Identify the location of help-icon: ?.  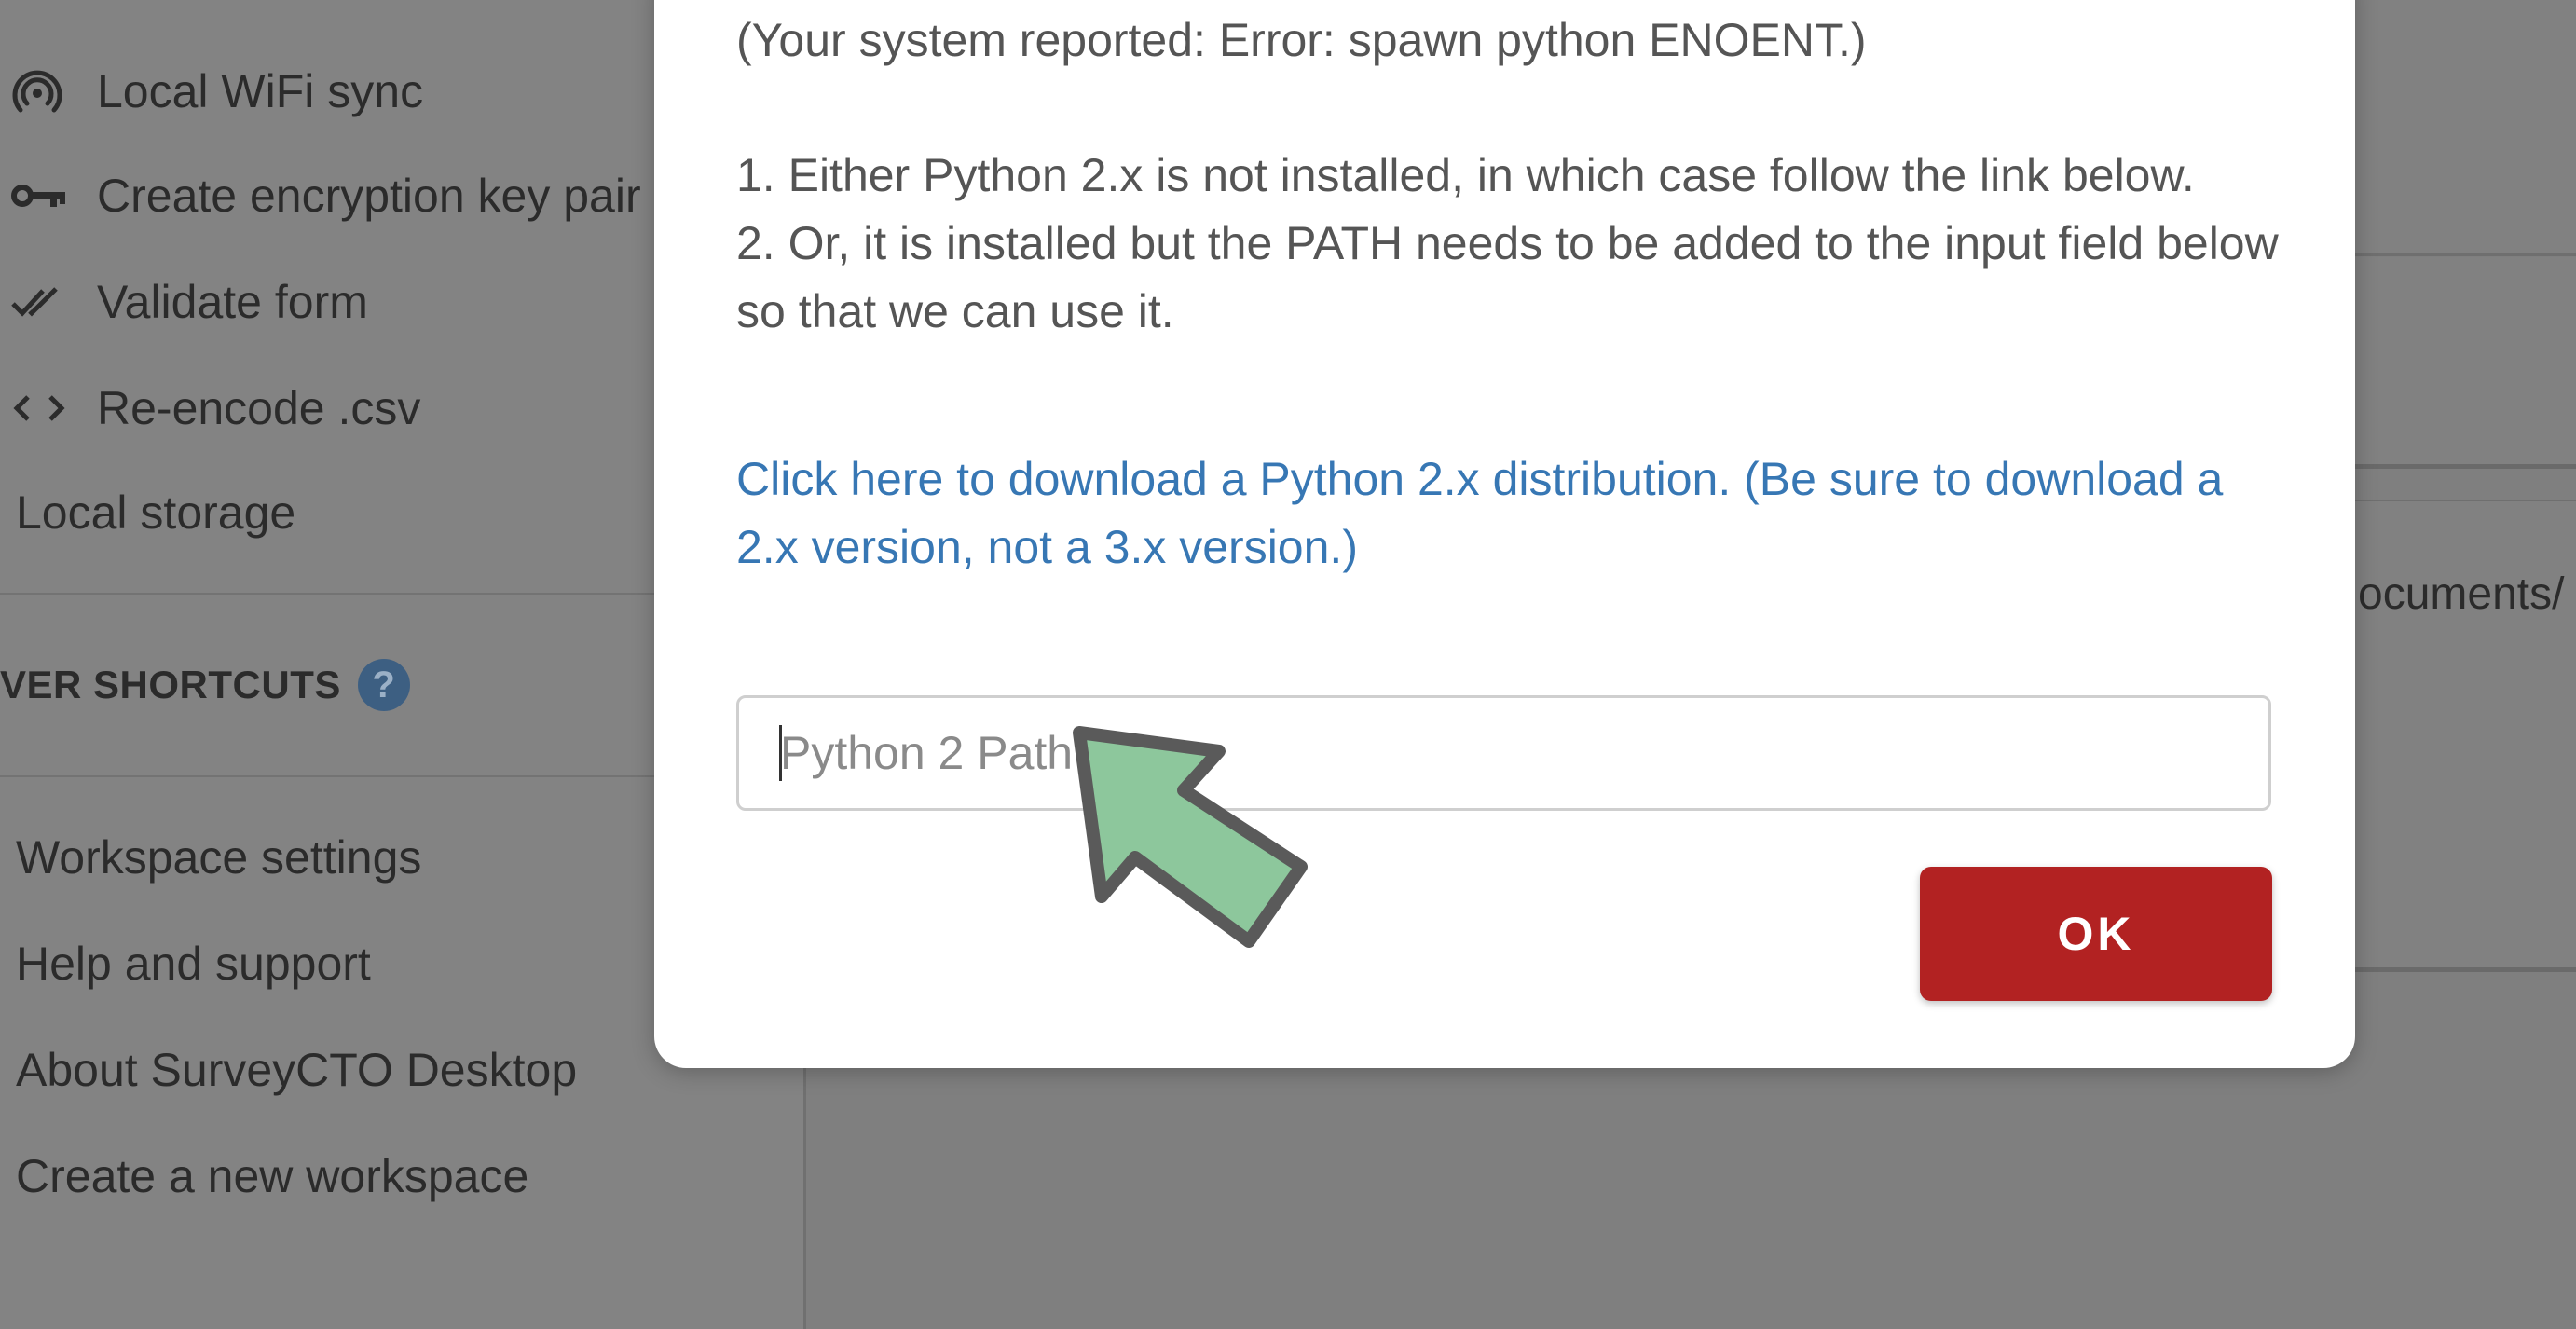
(383, 685).